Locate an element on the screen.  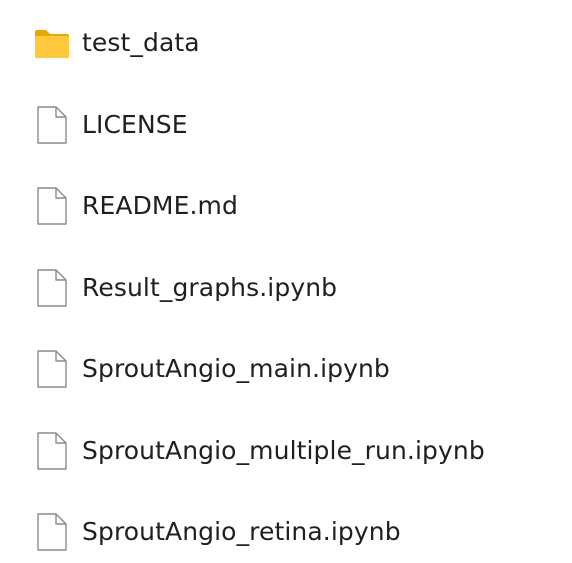
file-item-readme: README.md is located at coordinates (288, 206).